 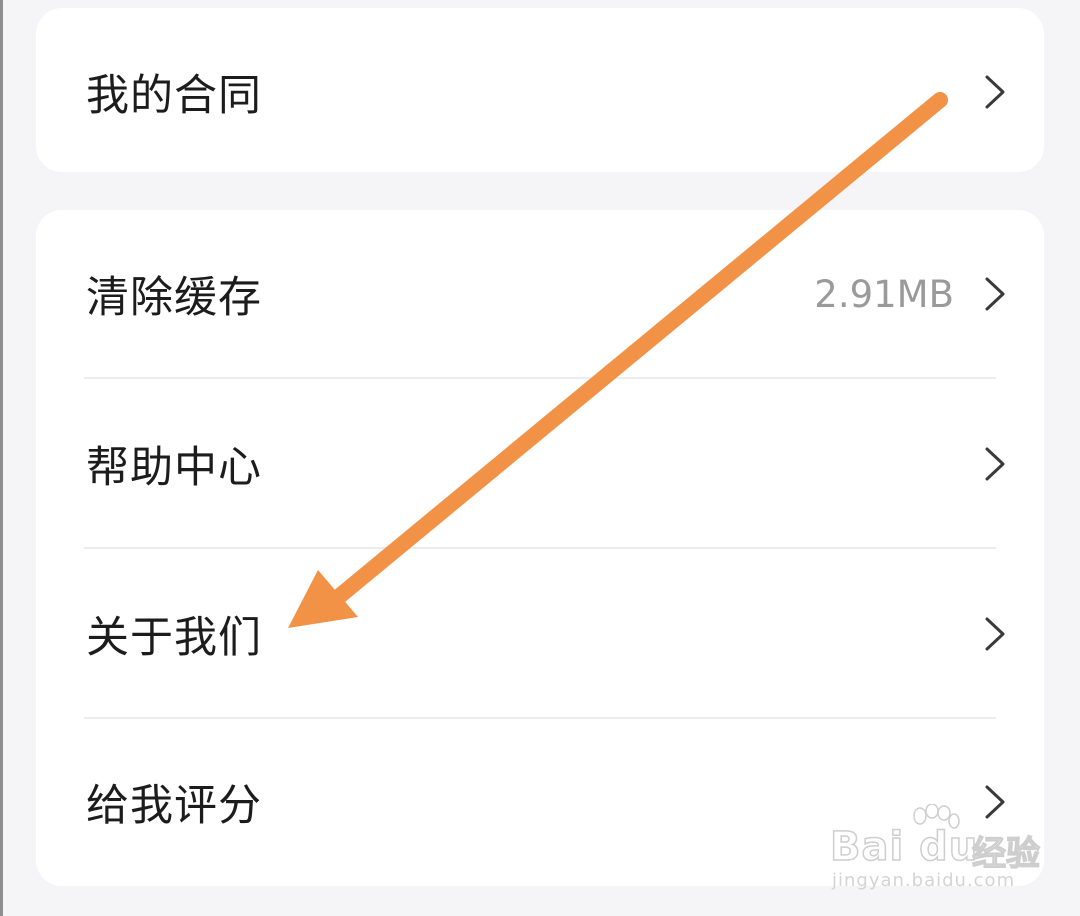 I want to click on window-edge, so click(x=1, y=458).